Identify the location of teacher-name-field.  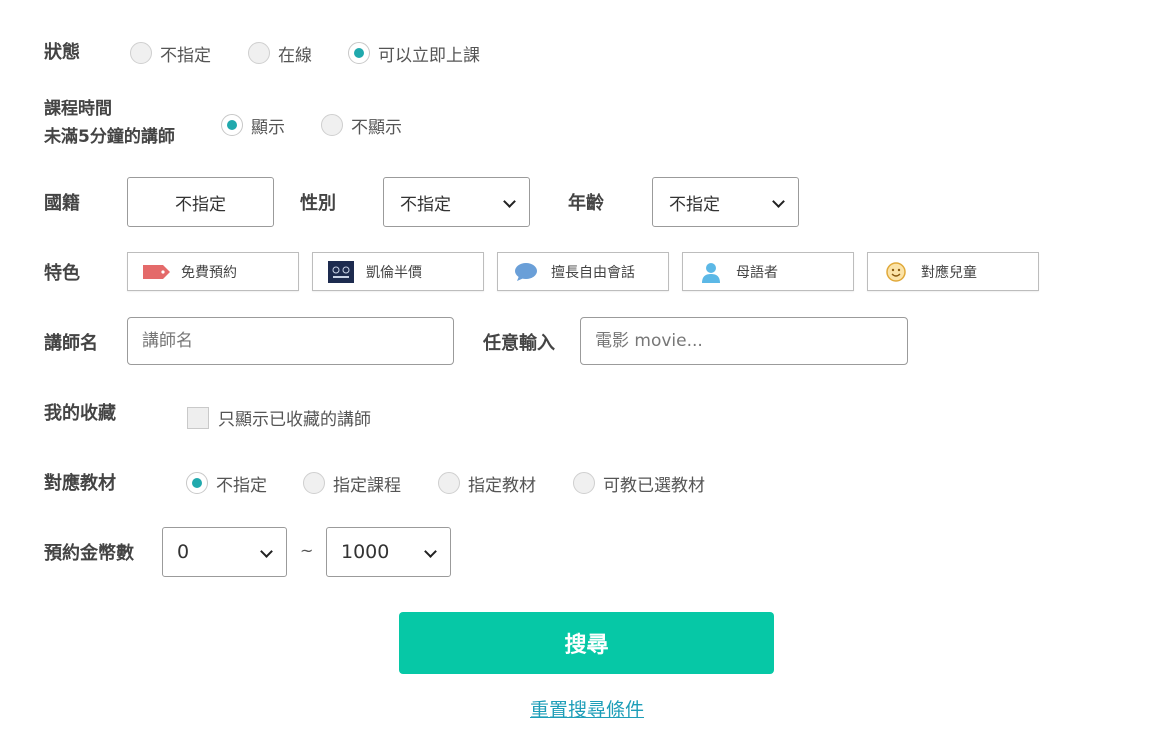
(290, 341).